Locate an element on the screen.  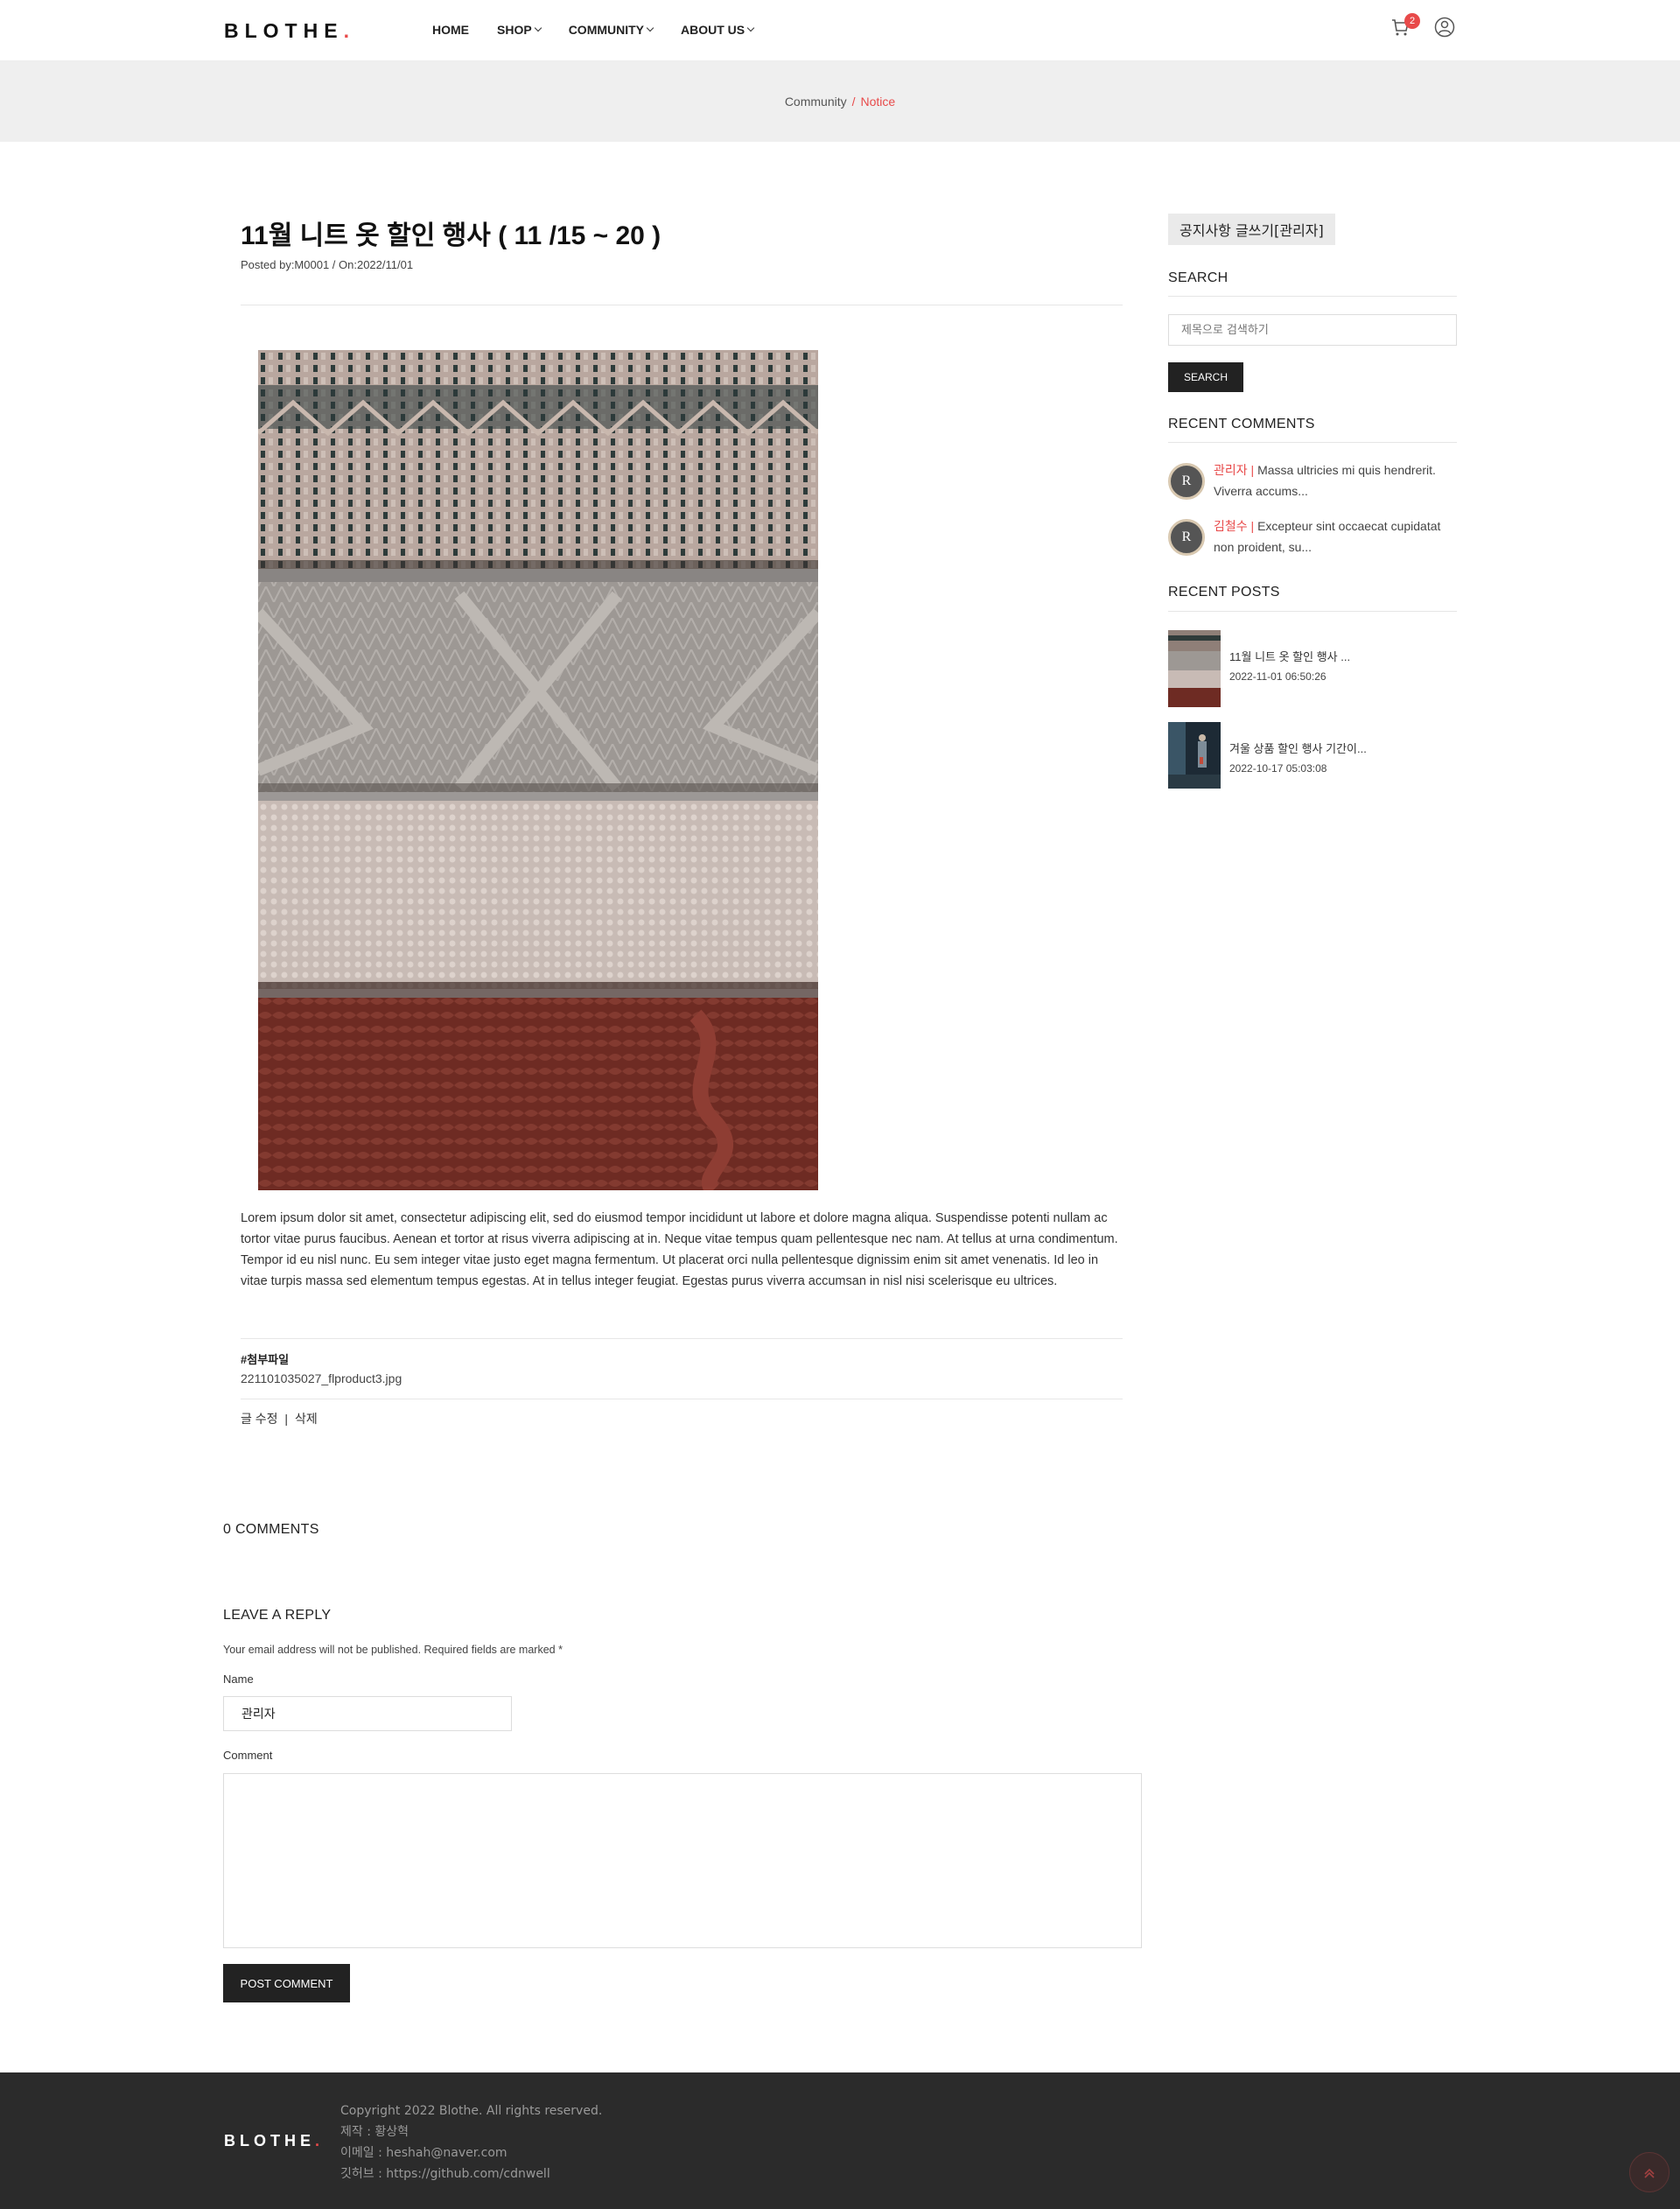
breadcrumb-band: Community / Notice is located at coordinates (840, 101).